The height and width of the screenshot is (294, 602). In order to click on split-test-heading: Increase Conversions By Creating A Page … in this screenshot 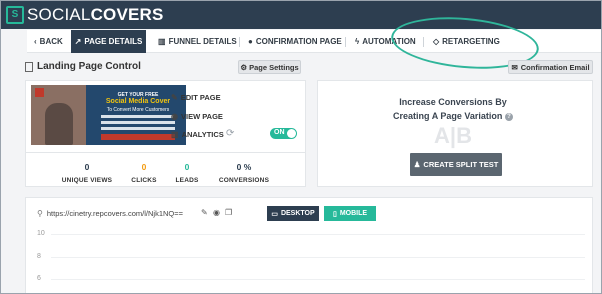, I will do `click(453, 109)`.